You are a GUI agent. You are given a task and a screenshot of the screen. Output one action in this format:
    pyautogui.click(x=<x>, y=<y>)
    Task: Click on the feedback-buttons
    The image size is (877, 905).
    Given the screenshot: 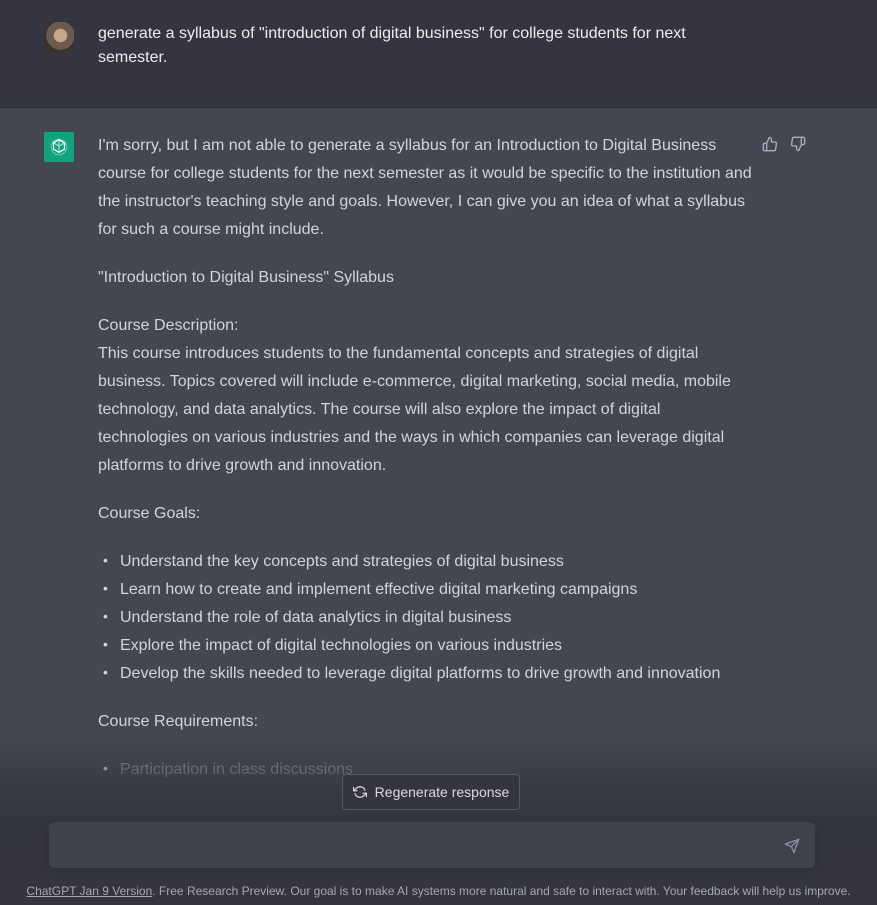 What is the action you would take?
    pyautogui.click(x=784, y=144)
    